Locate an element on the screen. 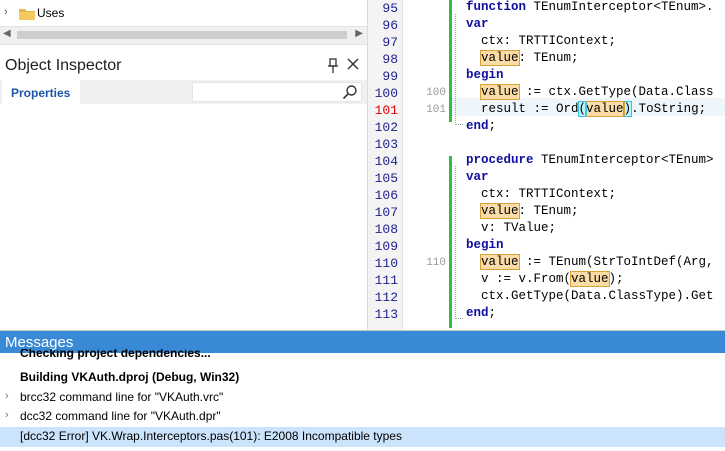 This screenshot has height=451, width=725. line-number: 97 is located at coordinates (390, 42).